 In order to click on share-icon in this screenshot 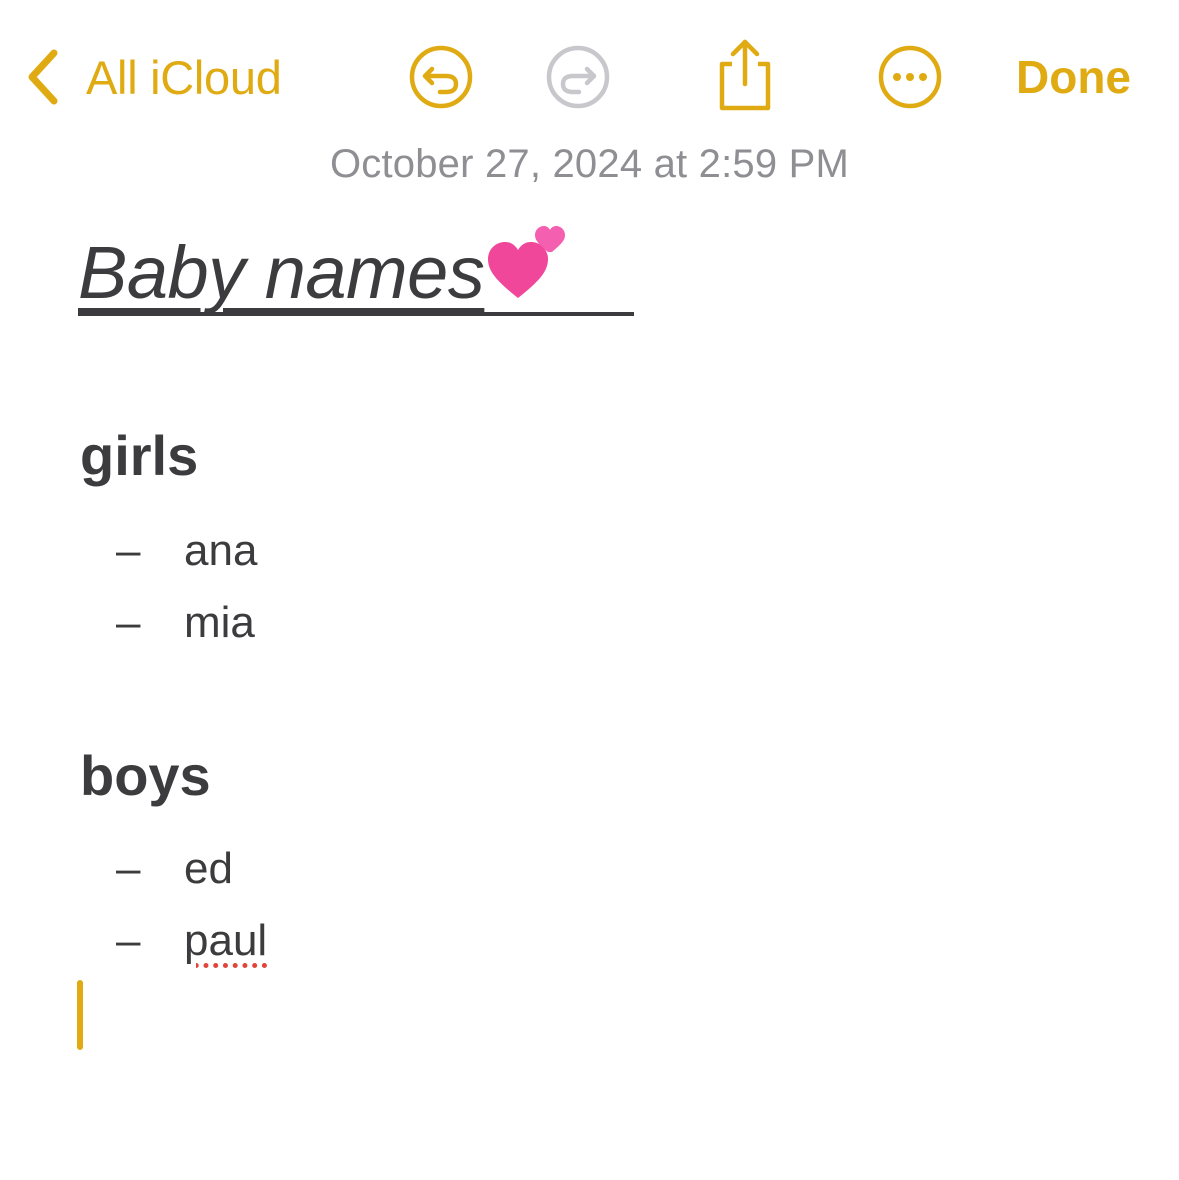, I will do `click(745, 75)`.